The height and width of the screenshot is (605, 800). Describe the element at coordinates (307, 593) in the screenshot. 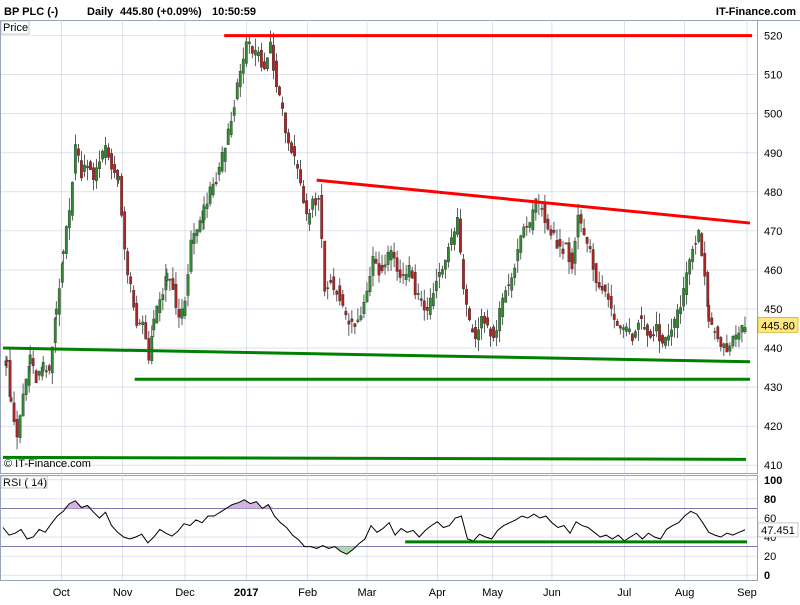

I see `xtick-label: Feb` at that location.